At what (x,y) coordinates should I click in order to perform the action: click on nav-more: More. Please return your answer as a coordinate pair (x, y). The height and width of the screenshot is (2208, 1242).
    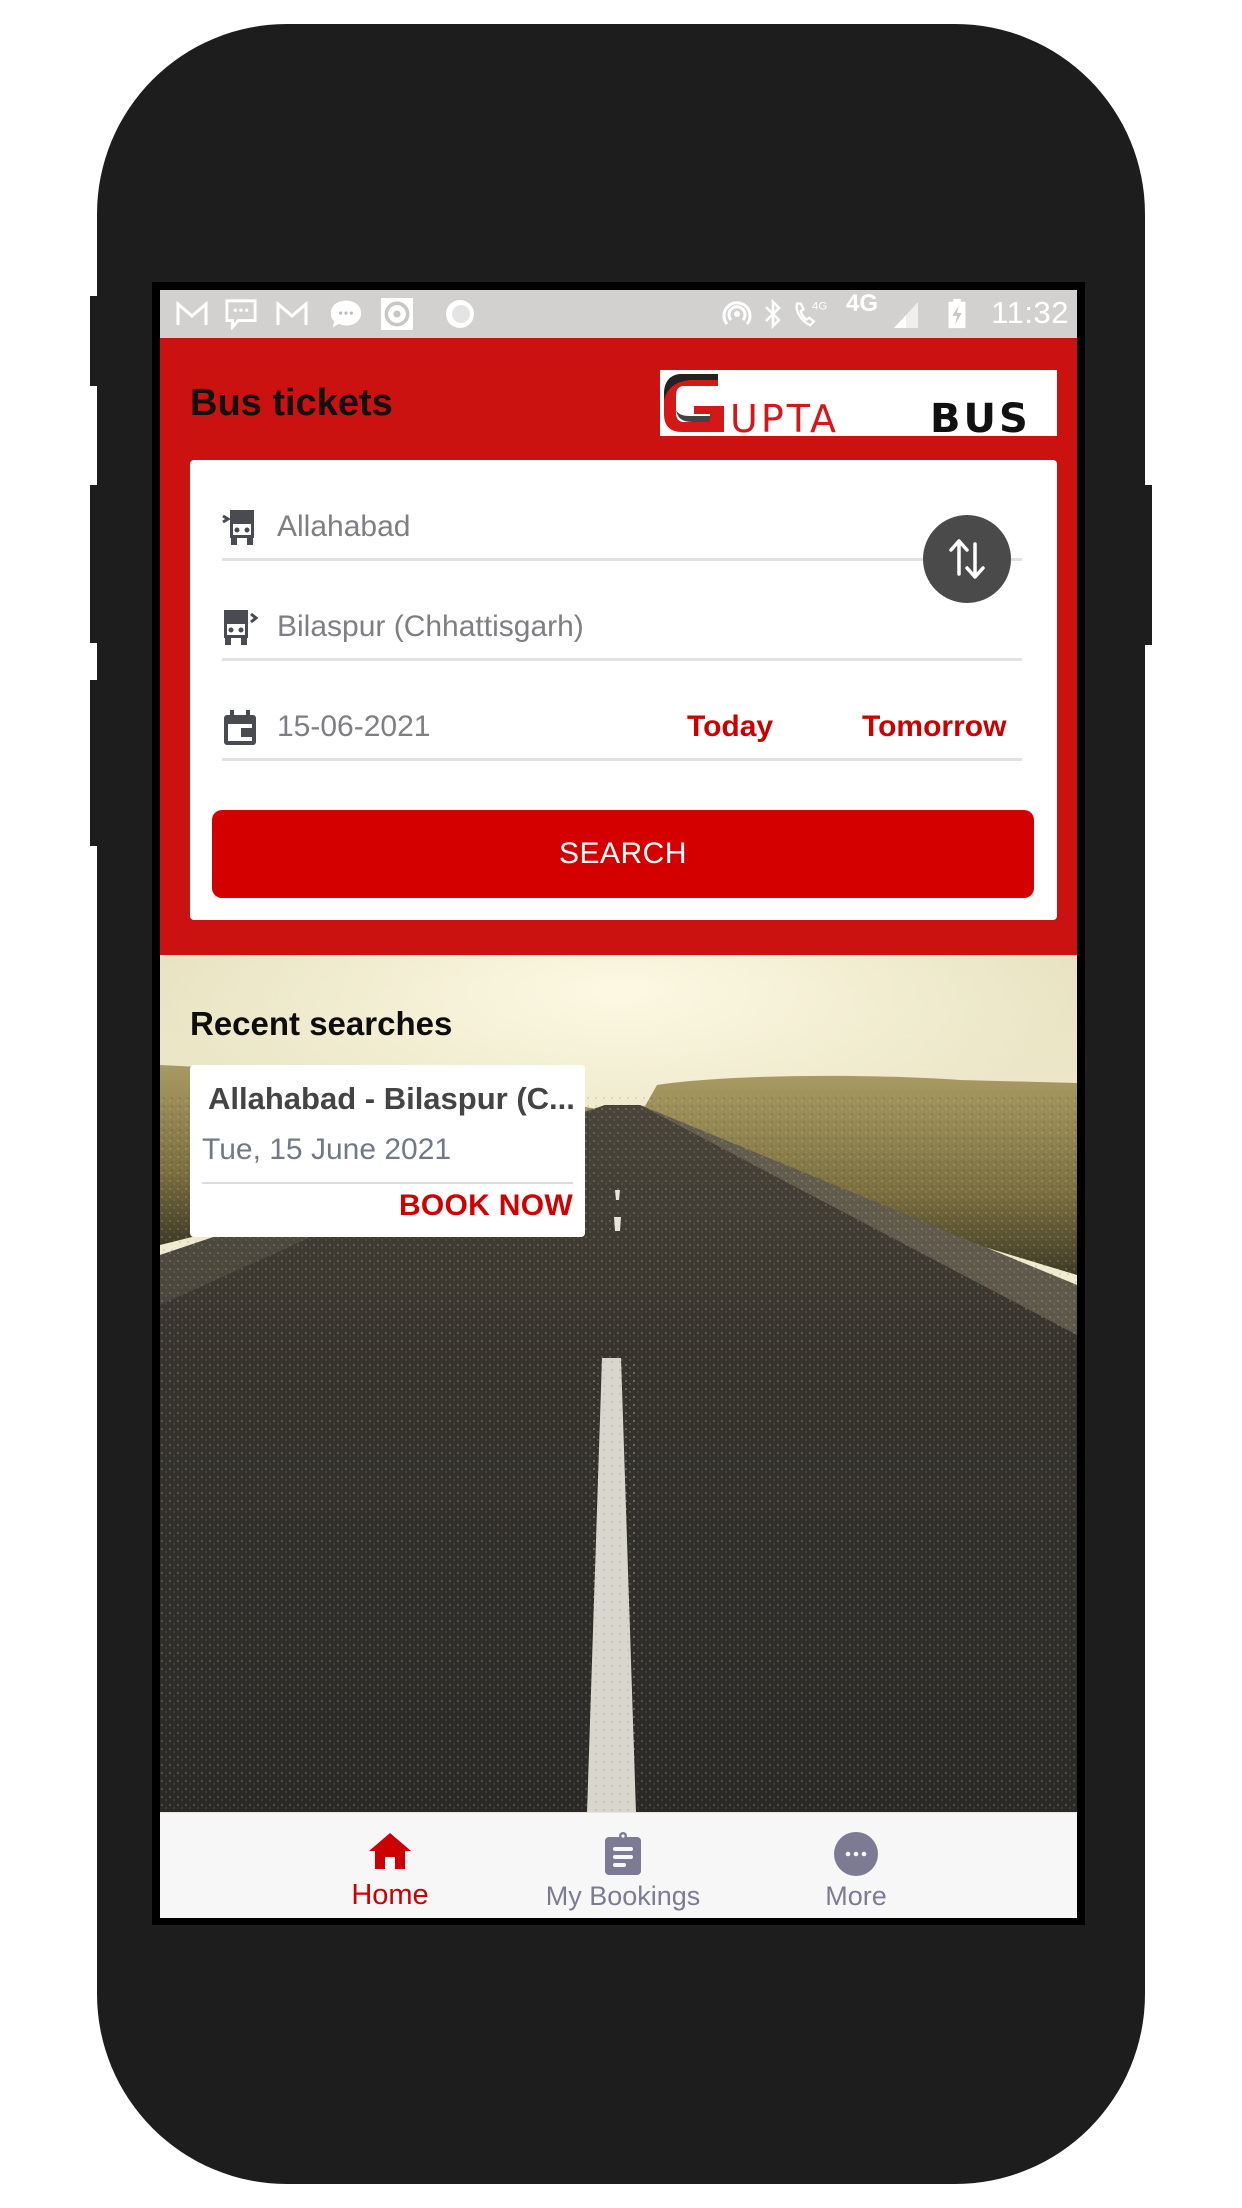
    Looking at the image, I should click on (856, 1865).